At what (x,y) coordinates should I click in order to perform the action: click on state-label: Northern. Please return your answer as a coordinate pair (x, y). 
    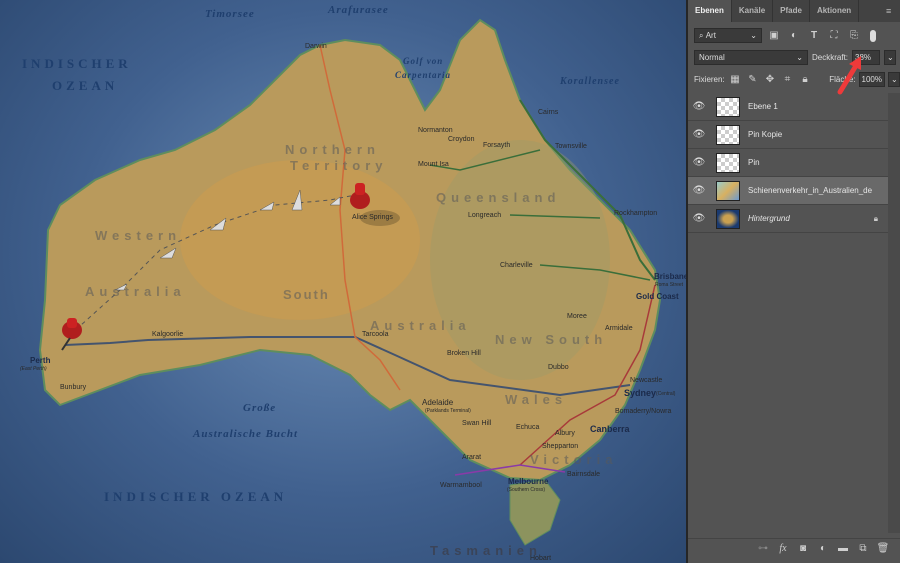
    Looking at the image, I should click on (332, 149).